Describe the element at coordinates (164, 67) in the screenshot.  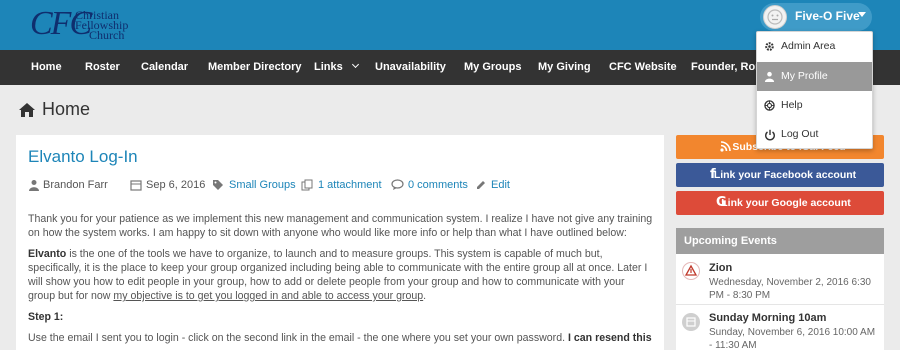
I see `nav-calendar: Calendar` at that location.